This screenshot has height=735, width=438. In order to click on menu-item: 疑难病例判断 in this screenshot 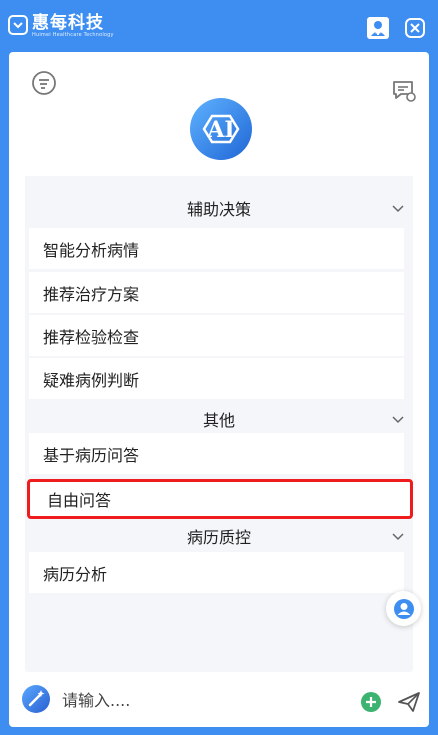, I will do `click(216, 378)`.